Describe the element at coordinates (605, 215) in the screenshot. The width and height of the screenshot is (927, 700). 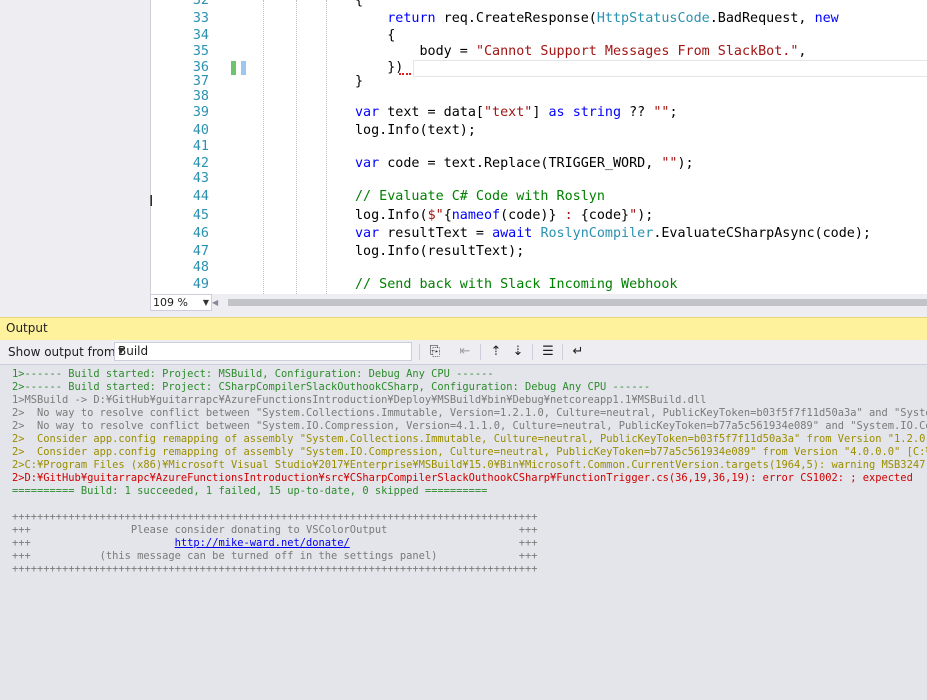
I see `code-token: {code}` at that location.